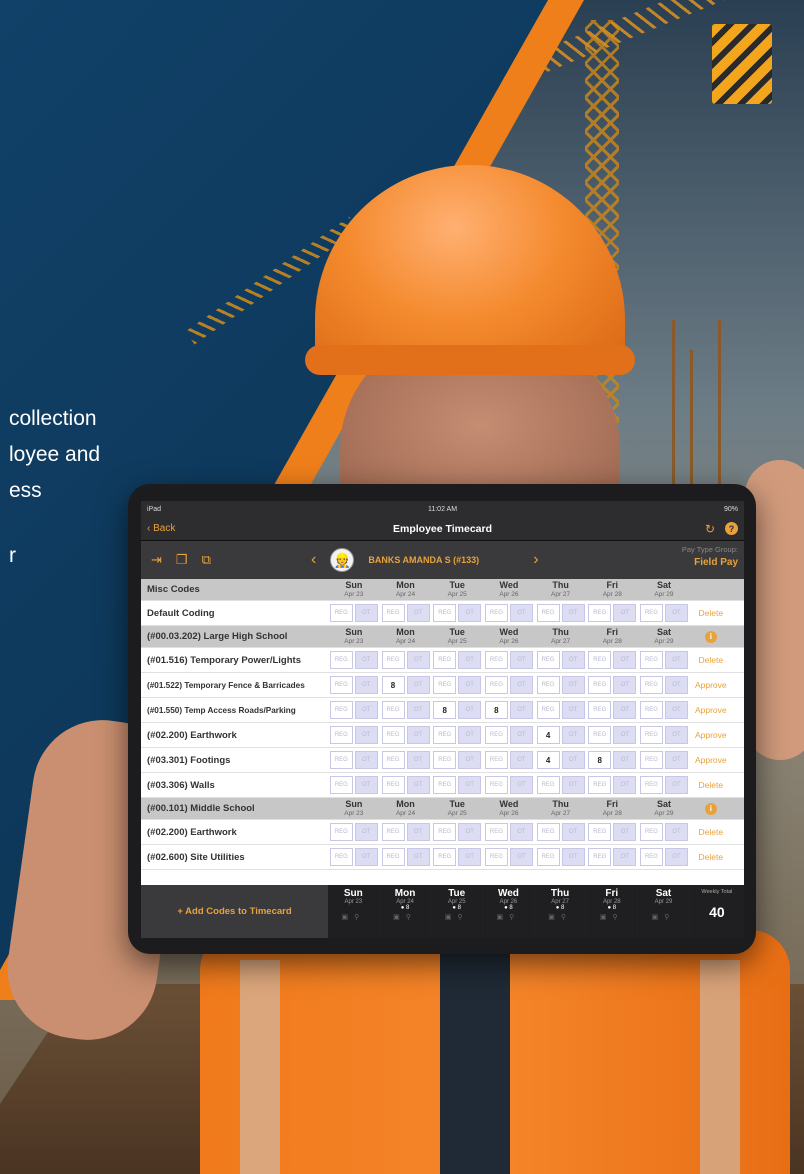 Image resolution: width=804 pixels, height=1174 pixels. I want to click on day-summary-cell: Thu Apr 27 ● 8 ▣⚲, so click(560, 911).